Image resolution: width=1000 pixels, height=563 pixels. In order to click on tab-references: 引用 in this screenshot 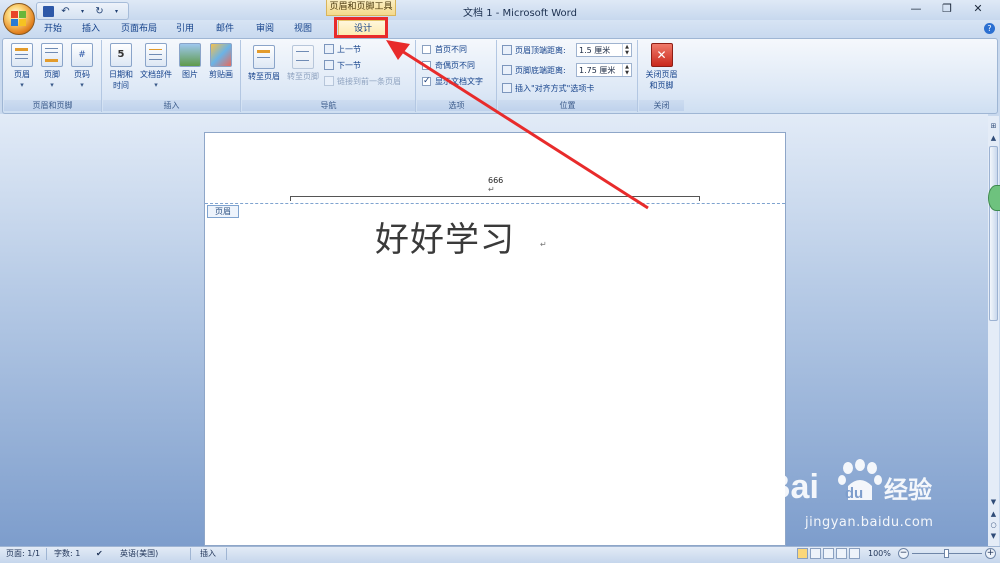, I will do `click(185, 29)`.